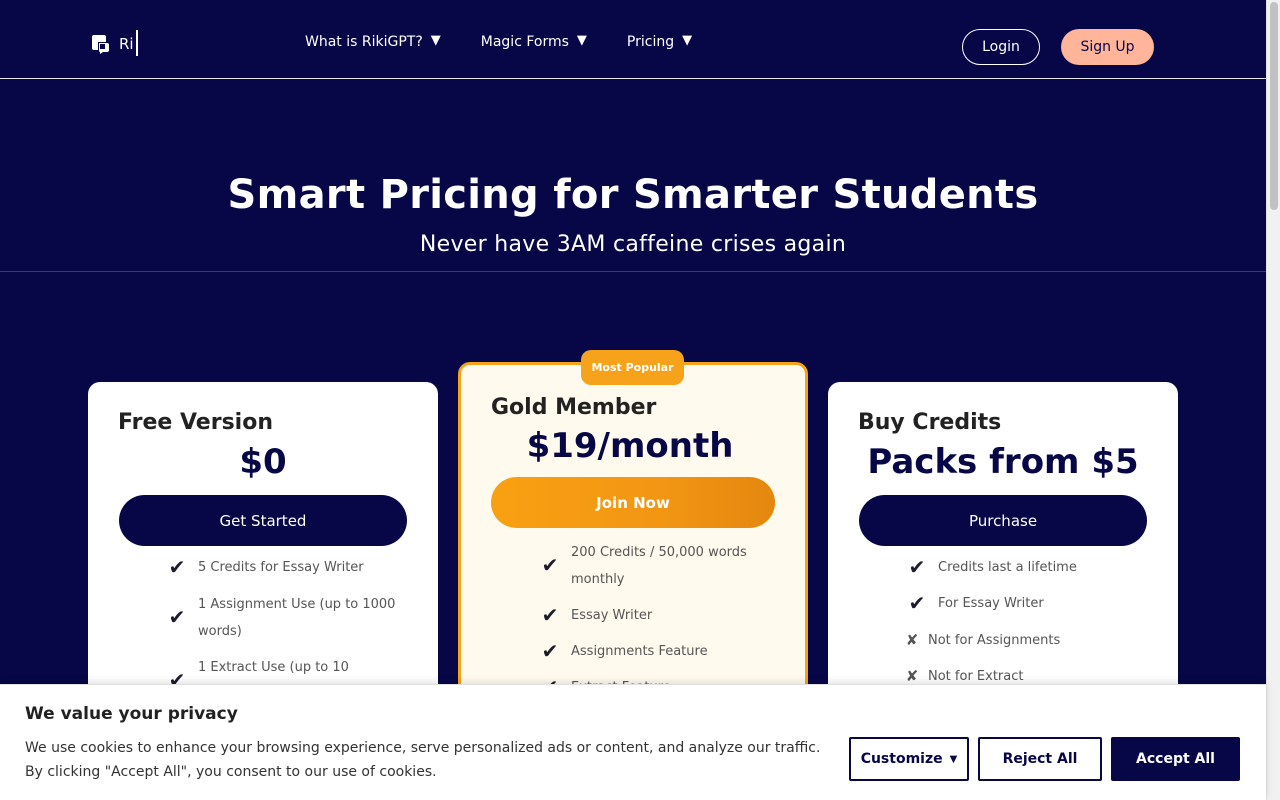 Image resolution: width=1280 pixels, height=800 pixels. What do you see at coordinates (930, 422) in the screenshot?
I see `plan-name: Buy Credits` at bounding box center [930, 422].